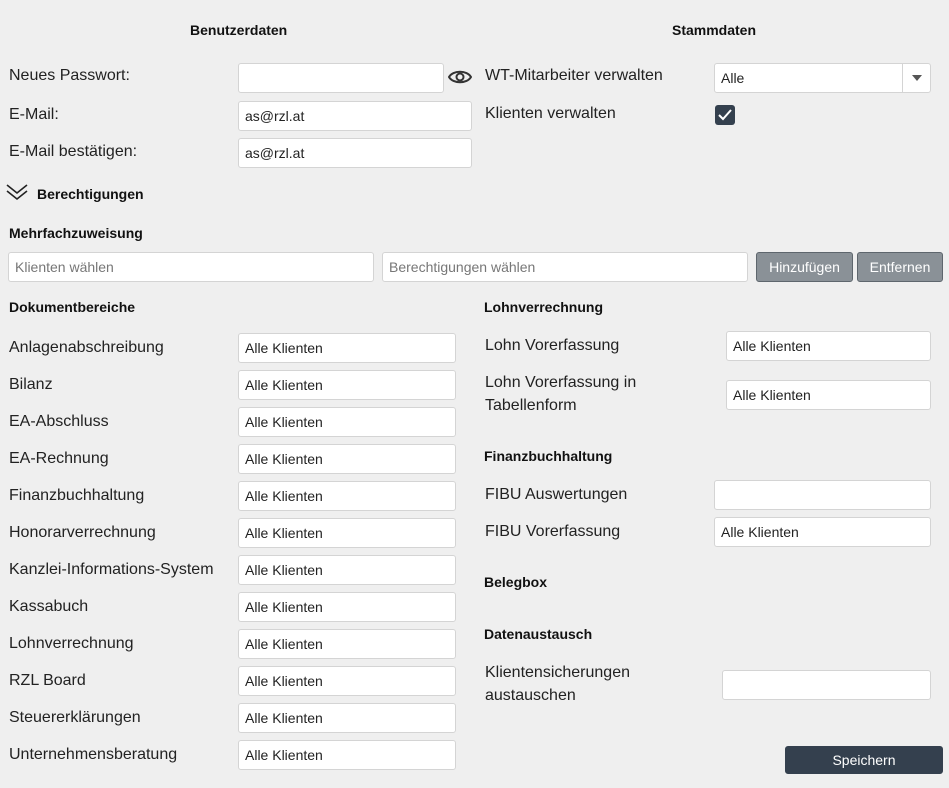 This screenshot has width=949, height=788. What do you see at coordinates (71, 643) in the screenshot?
I see `doc-label-lohnverrechnung: Lohnverrechnung` at bounding box center [71, 643].